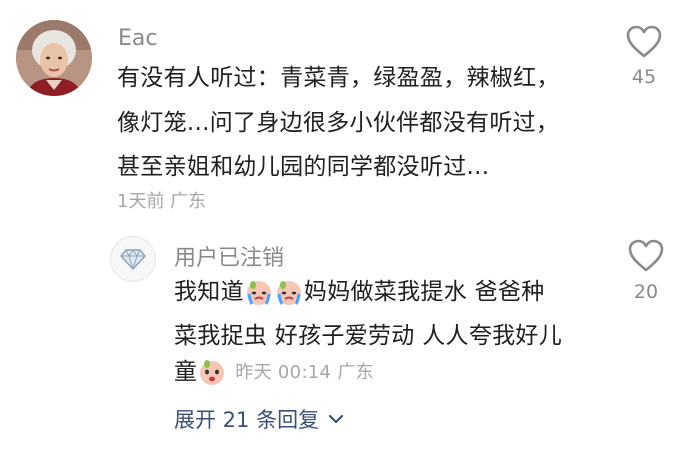 This screenshot has width=690, height=451. I want to click on comment-text-line: 有没有人听过：青菜青，绿盈盈，辣椒红，, so click(338, 78).